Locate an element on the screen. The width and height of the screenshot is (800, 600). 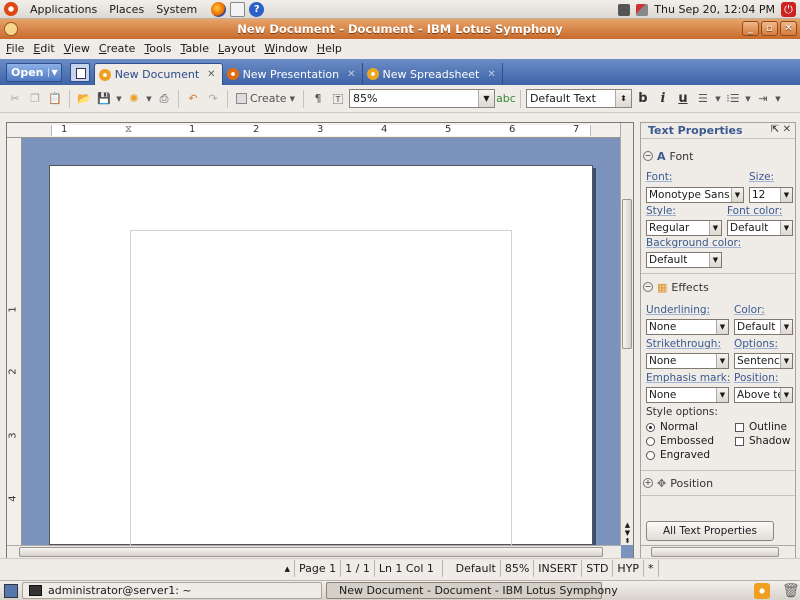
close-button: ✕ is located at coordinates (788, 28).